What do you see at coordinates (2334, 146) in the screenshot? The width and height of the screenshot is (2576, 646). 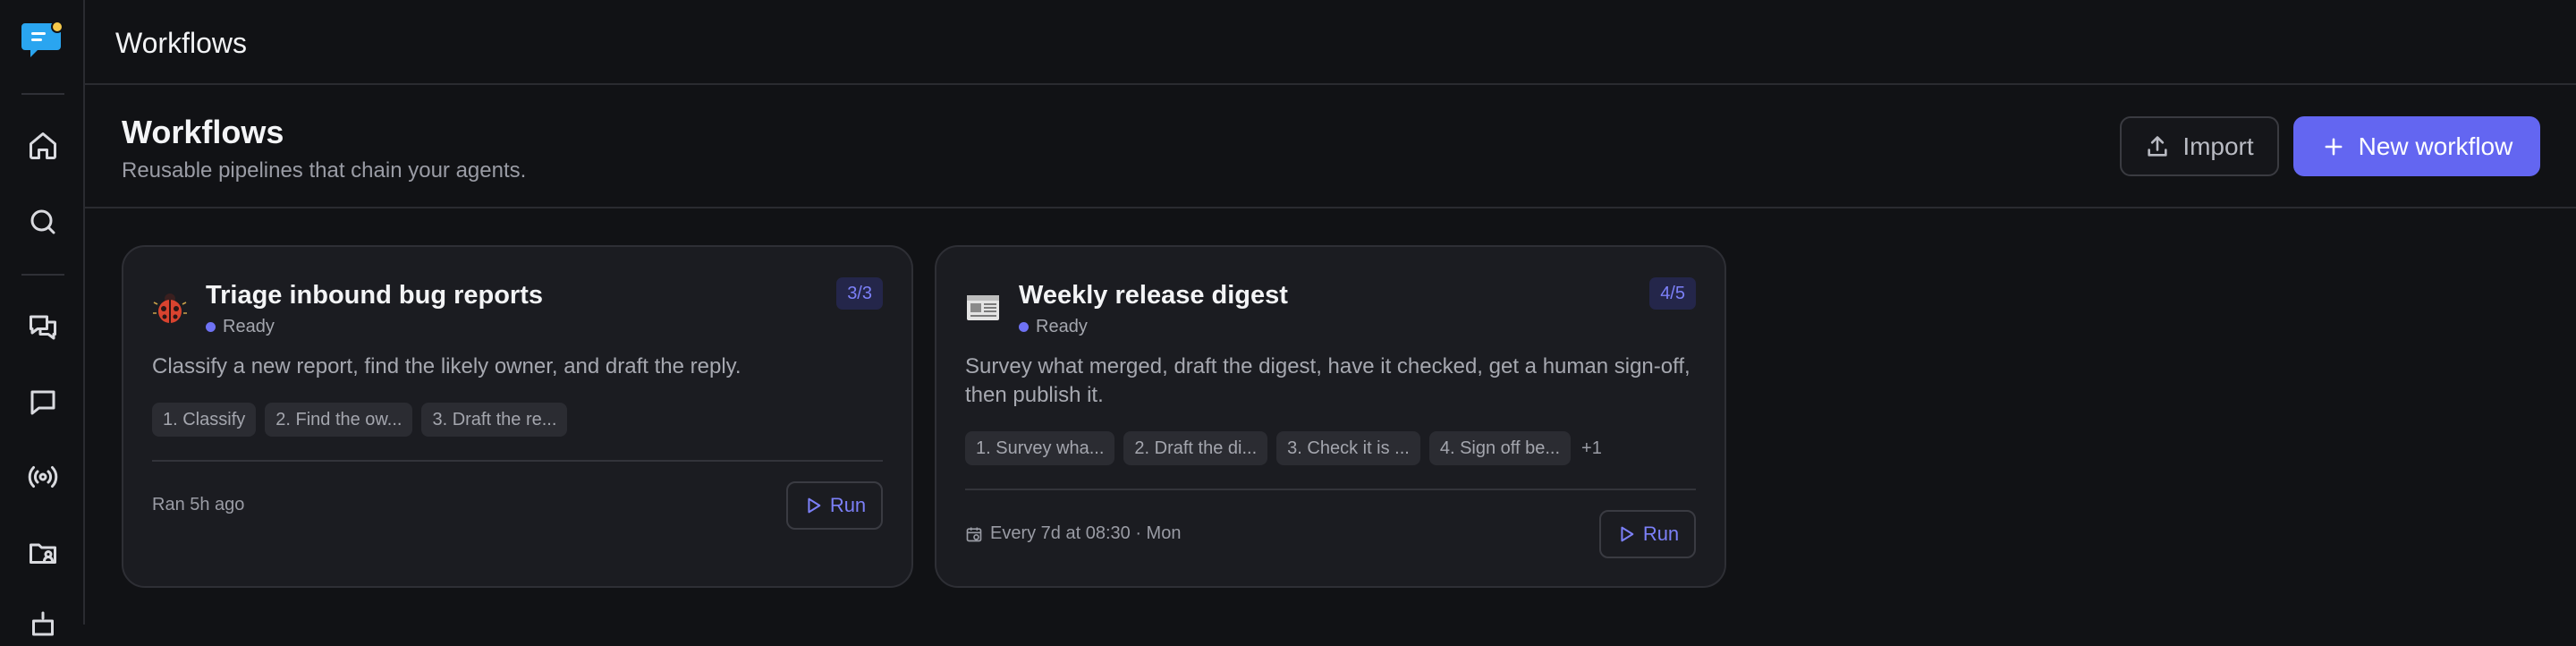 I see `plus-icon` at bounding box center [2334, 146].